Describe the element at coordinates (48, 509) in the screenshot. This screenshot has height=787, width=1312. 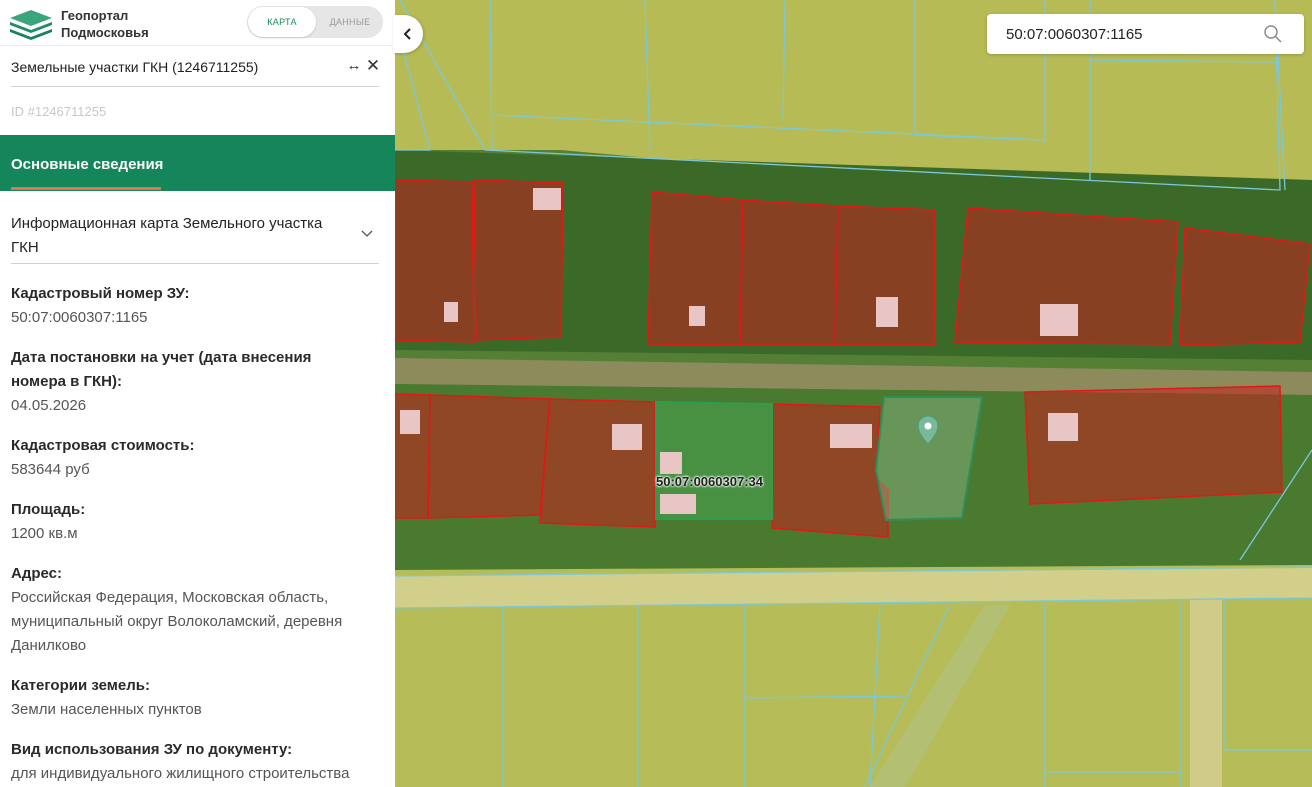
I see `field-label-area: Площадь:` at that location.